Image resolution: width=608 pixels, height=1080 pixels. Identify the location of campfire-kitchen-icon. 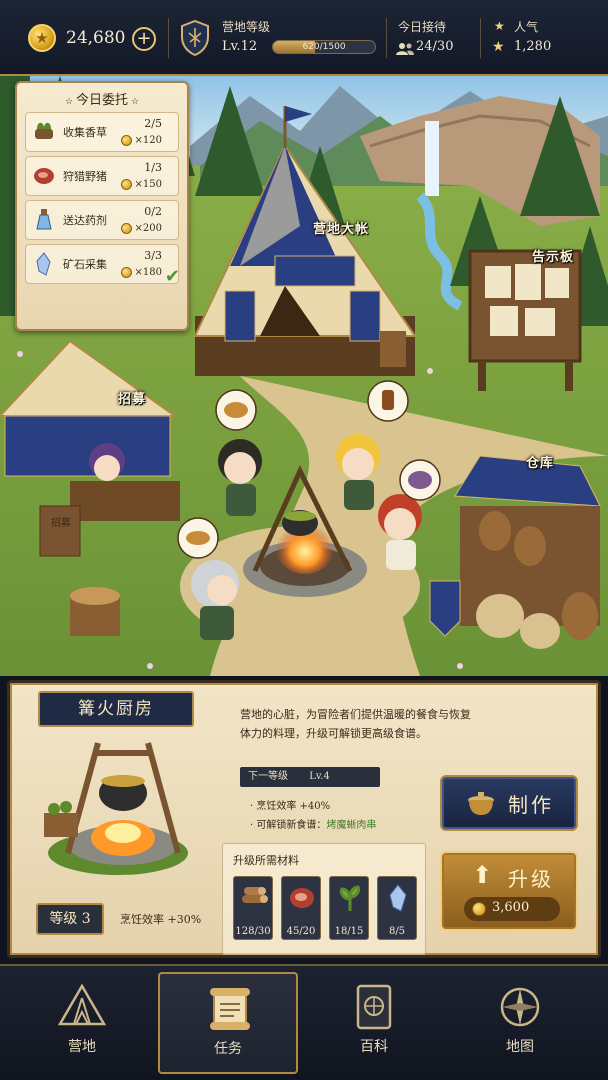
(116, 808).